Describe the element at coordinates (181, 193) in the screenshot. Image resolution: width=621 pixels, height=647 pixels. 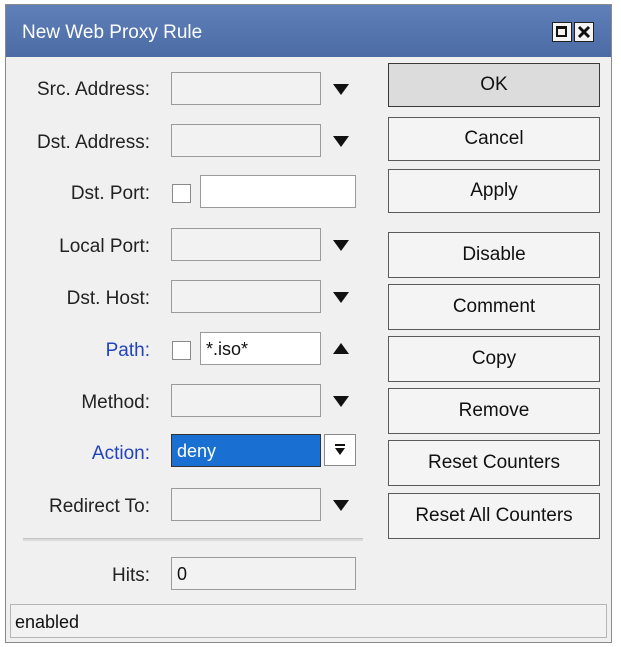
I see `dst-port-negate-checkbox` at that location.